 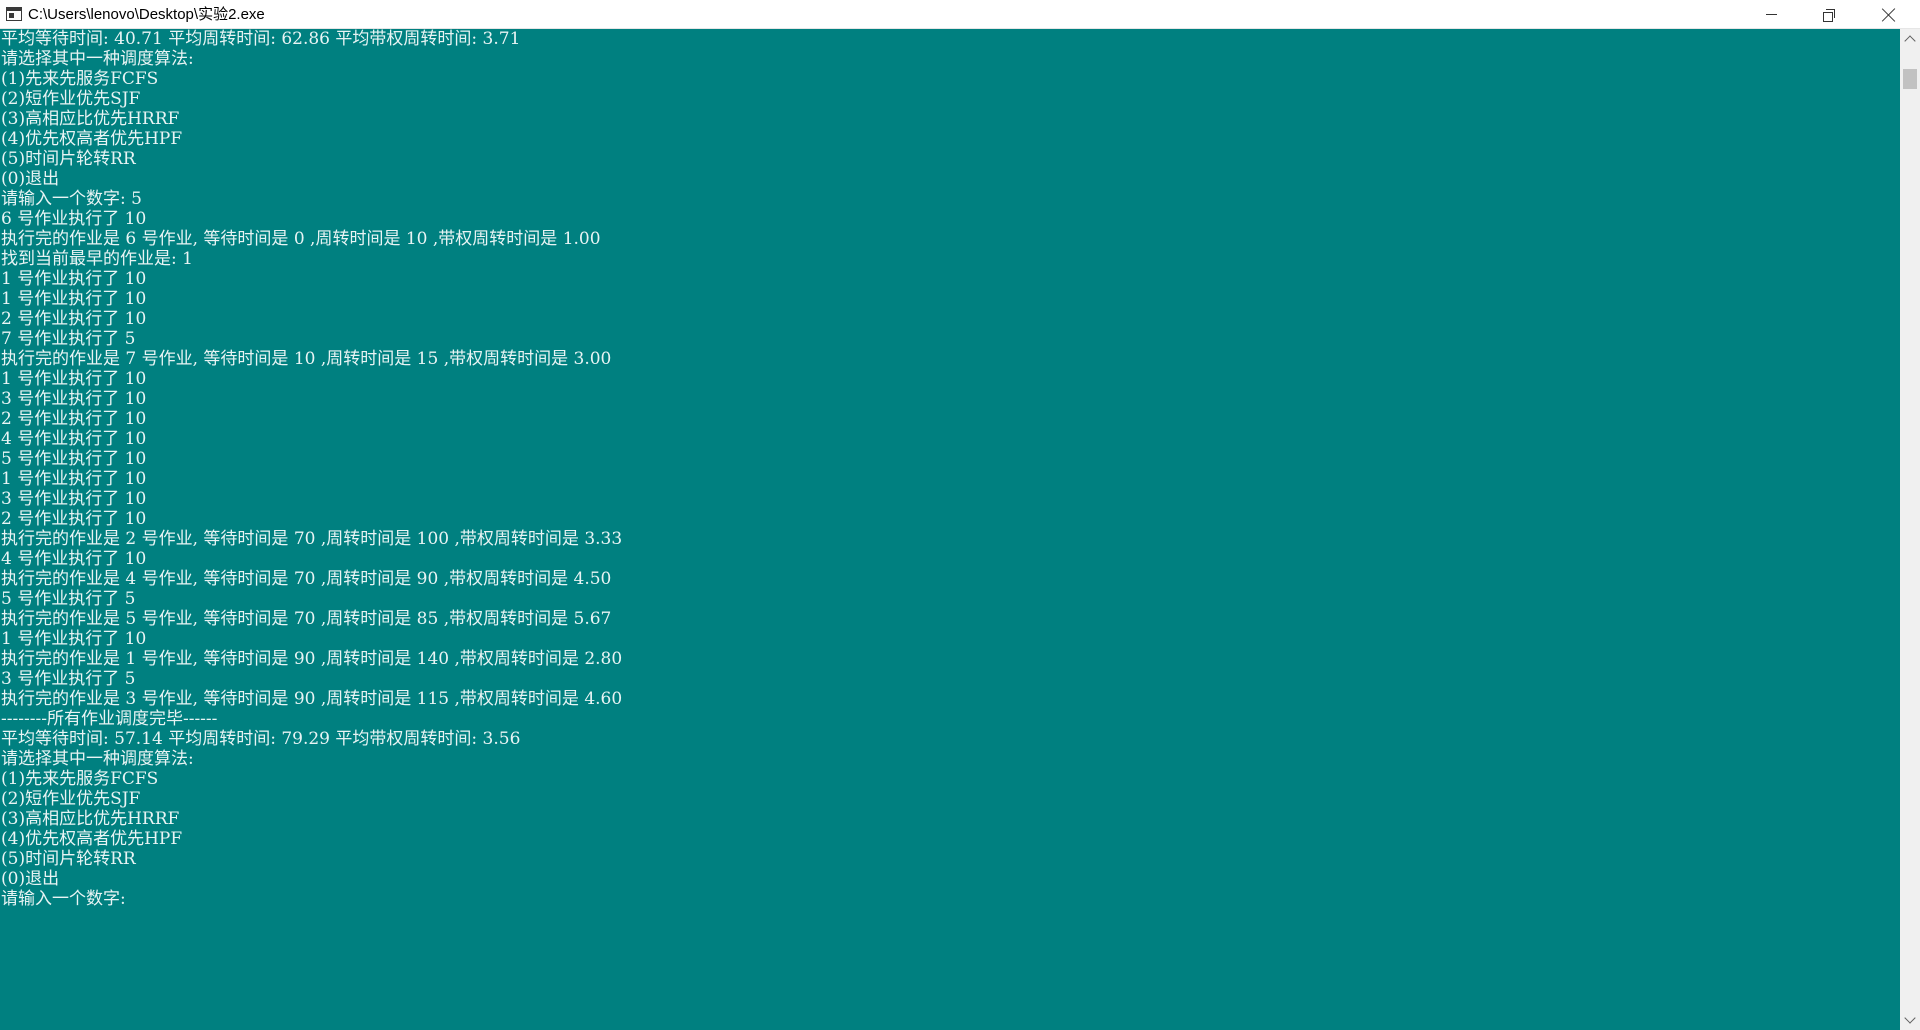 I want to click on restore-button, so click(x=1829, y=14).